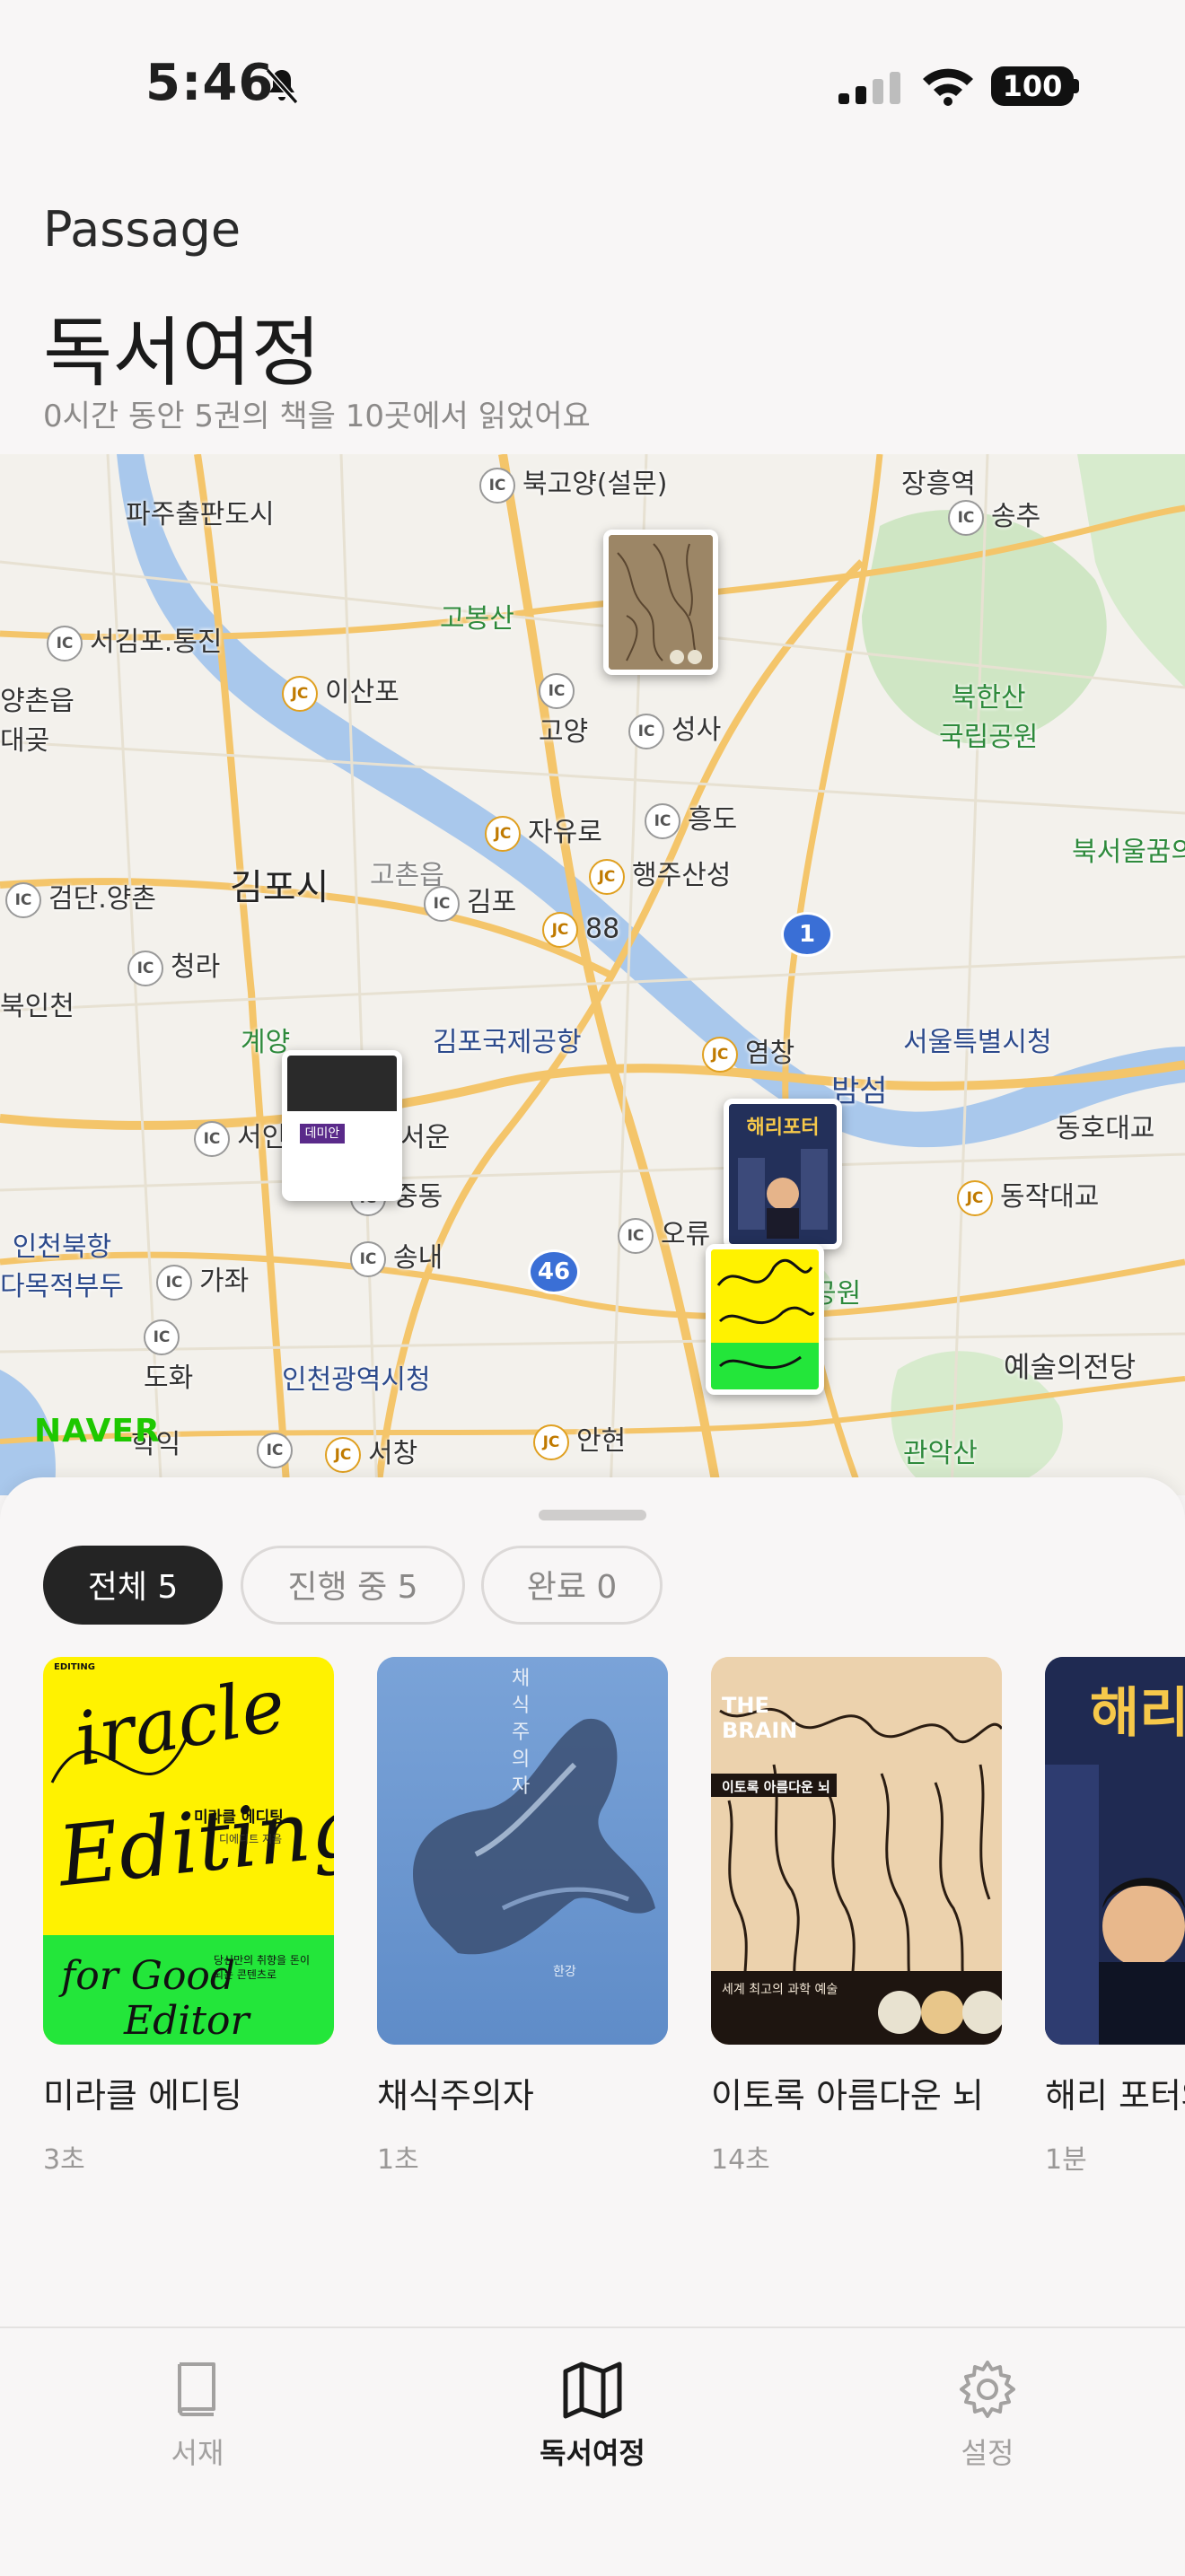  What do you see at coordinates (1032, 86) in the screenshot?
I see `battery-indicator: 100` at bounding box center [1032, 86].